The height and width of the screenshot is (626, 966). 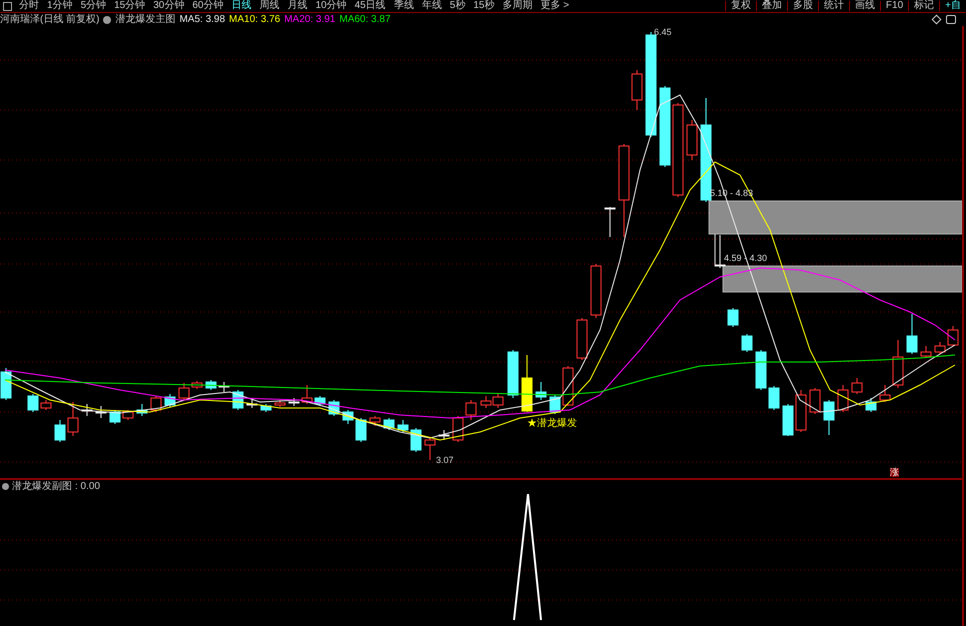 I want to click on period-tab: 10分钟, so click(x=331, y=6).